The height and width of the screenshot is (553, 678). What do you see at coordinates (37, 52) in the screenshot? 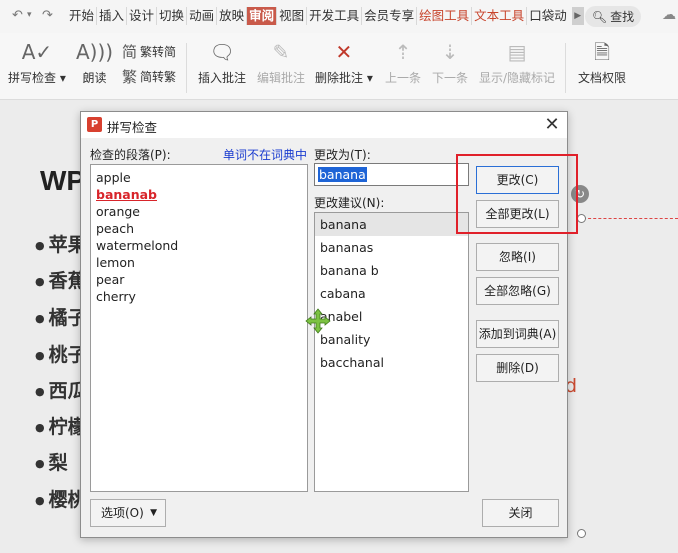
I see `spellcheck-icon: A✓` at bounding box center [37, 52].